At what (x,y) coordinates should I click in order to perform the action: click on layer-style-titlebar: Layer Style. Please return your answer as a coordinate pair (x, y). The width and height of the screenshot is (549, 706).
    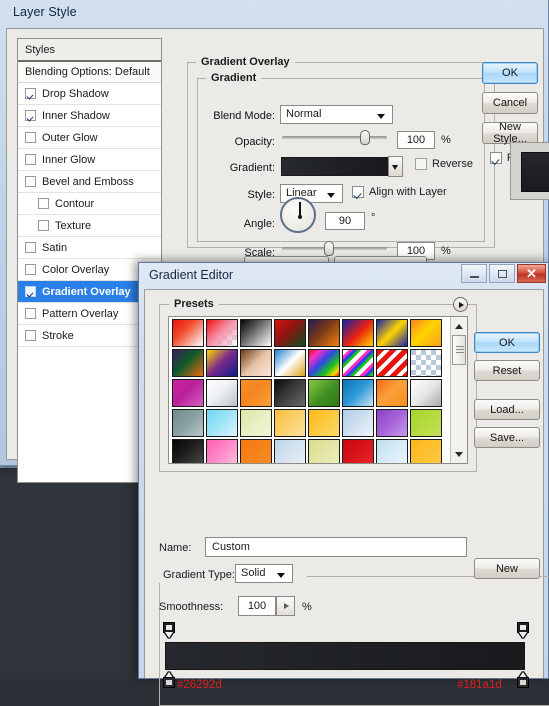
    Looking at the image, I should click on (274, 13).